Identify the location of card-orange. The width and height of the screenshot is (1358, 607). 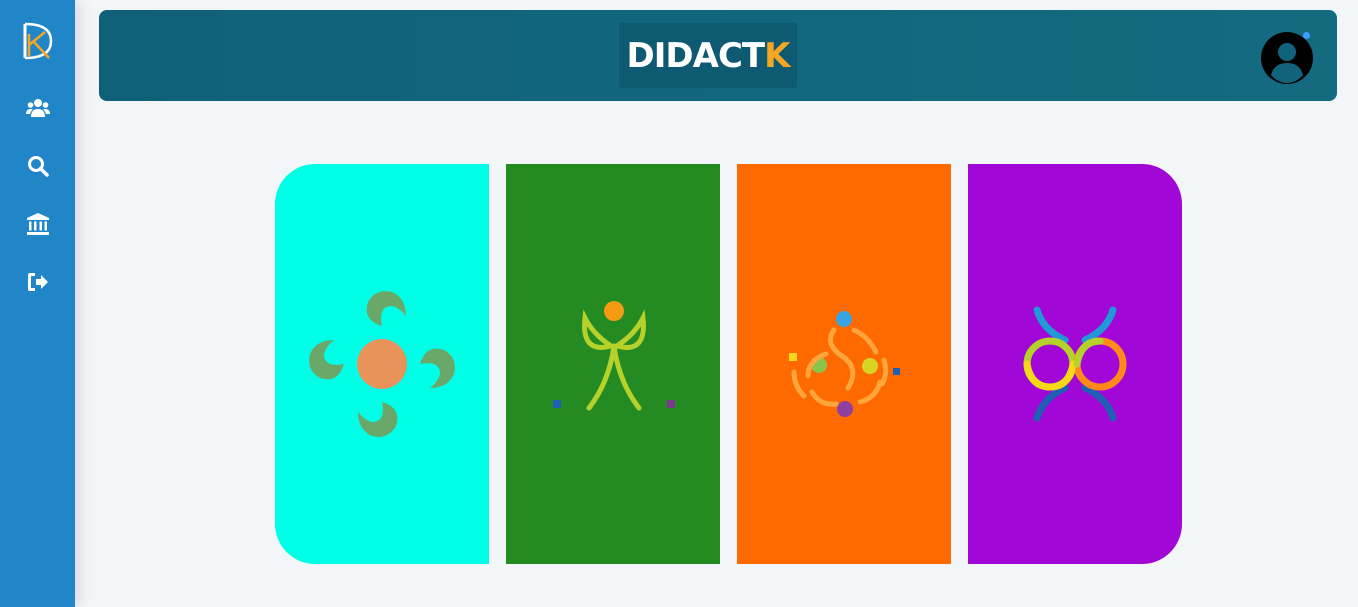
(844, 364).